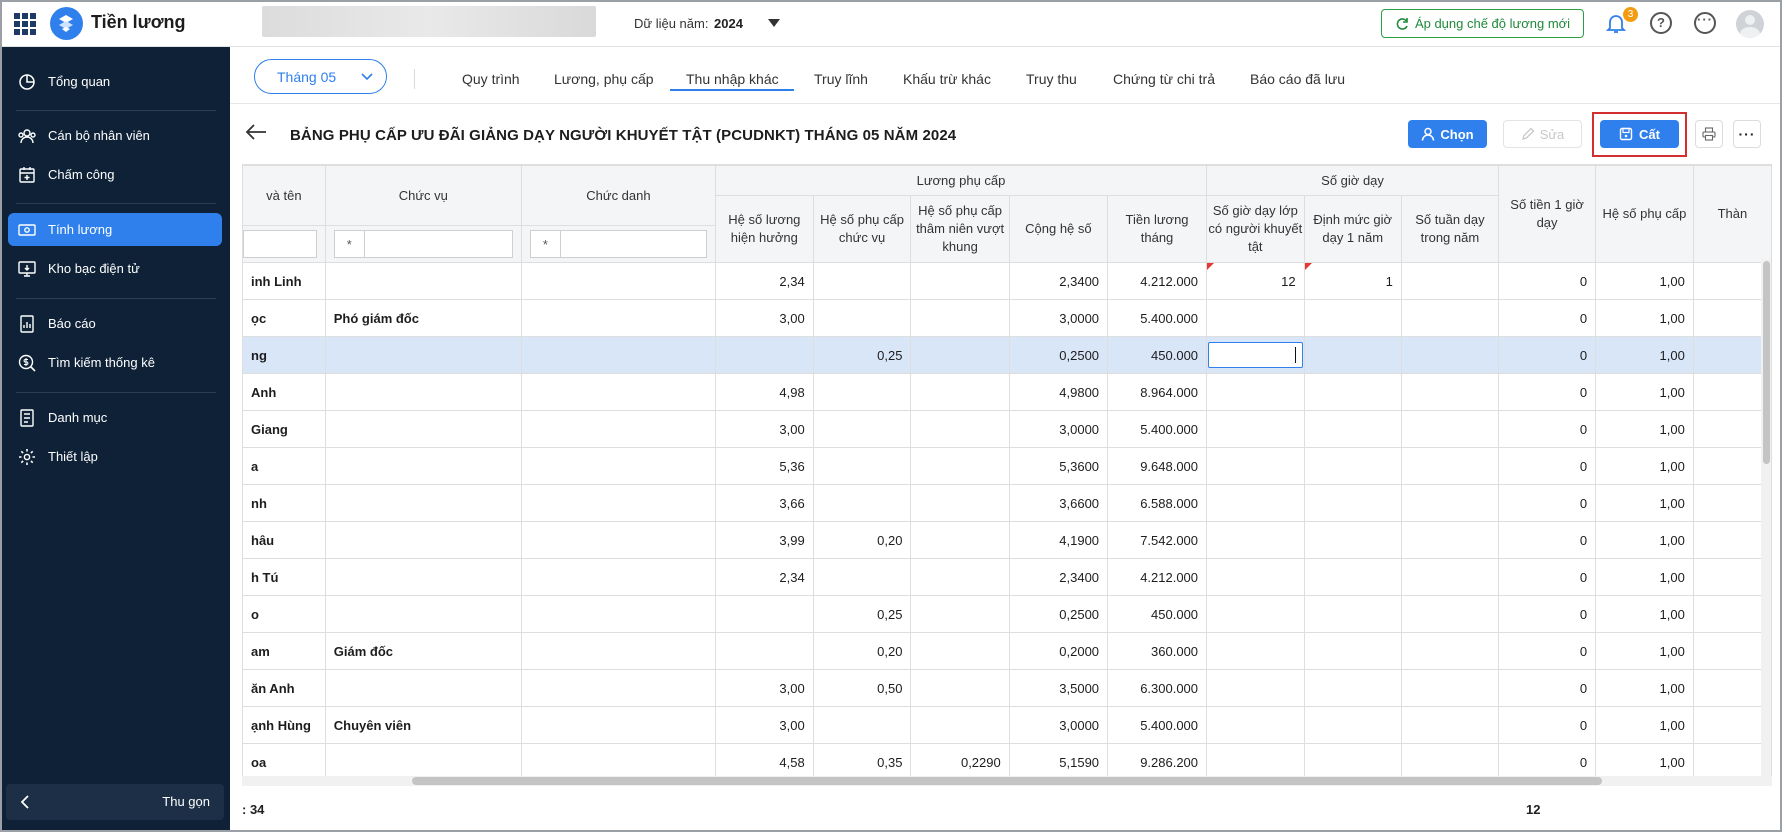  Describe the element at coordinates (862, 540) in the screenshot. I see `table-cell: 0,20` at that location.